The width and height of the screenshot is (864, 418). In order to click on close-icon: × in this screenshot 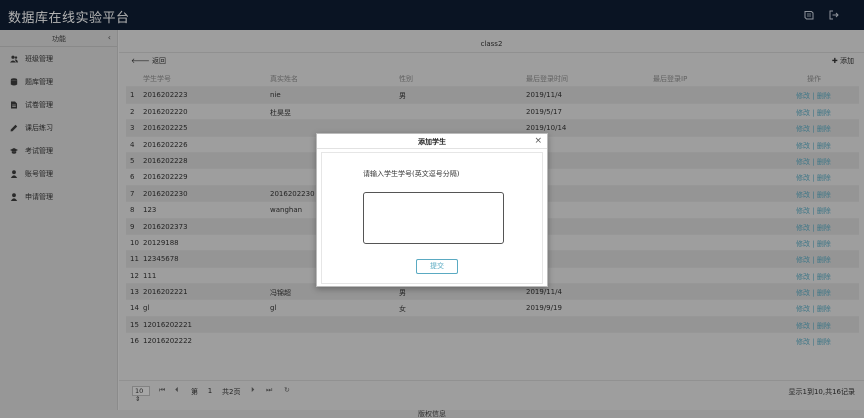, I will do `click(538, 141)`.